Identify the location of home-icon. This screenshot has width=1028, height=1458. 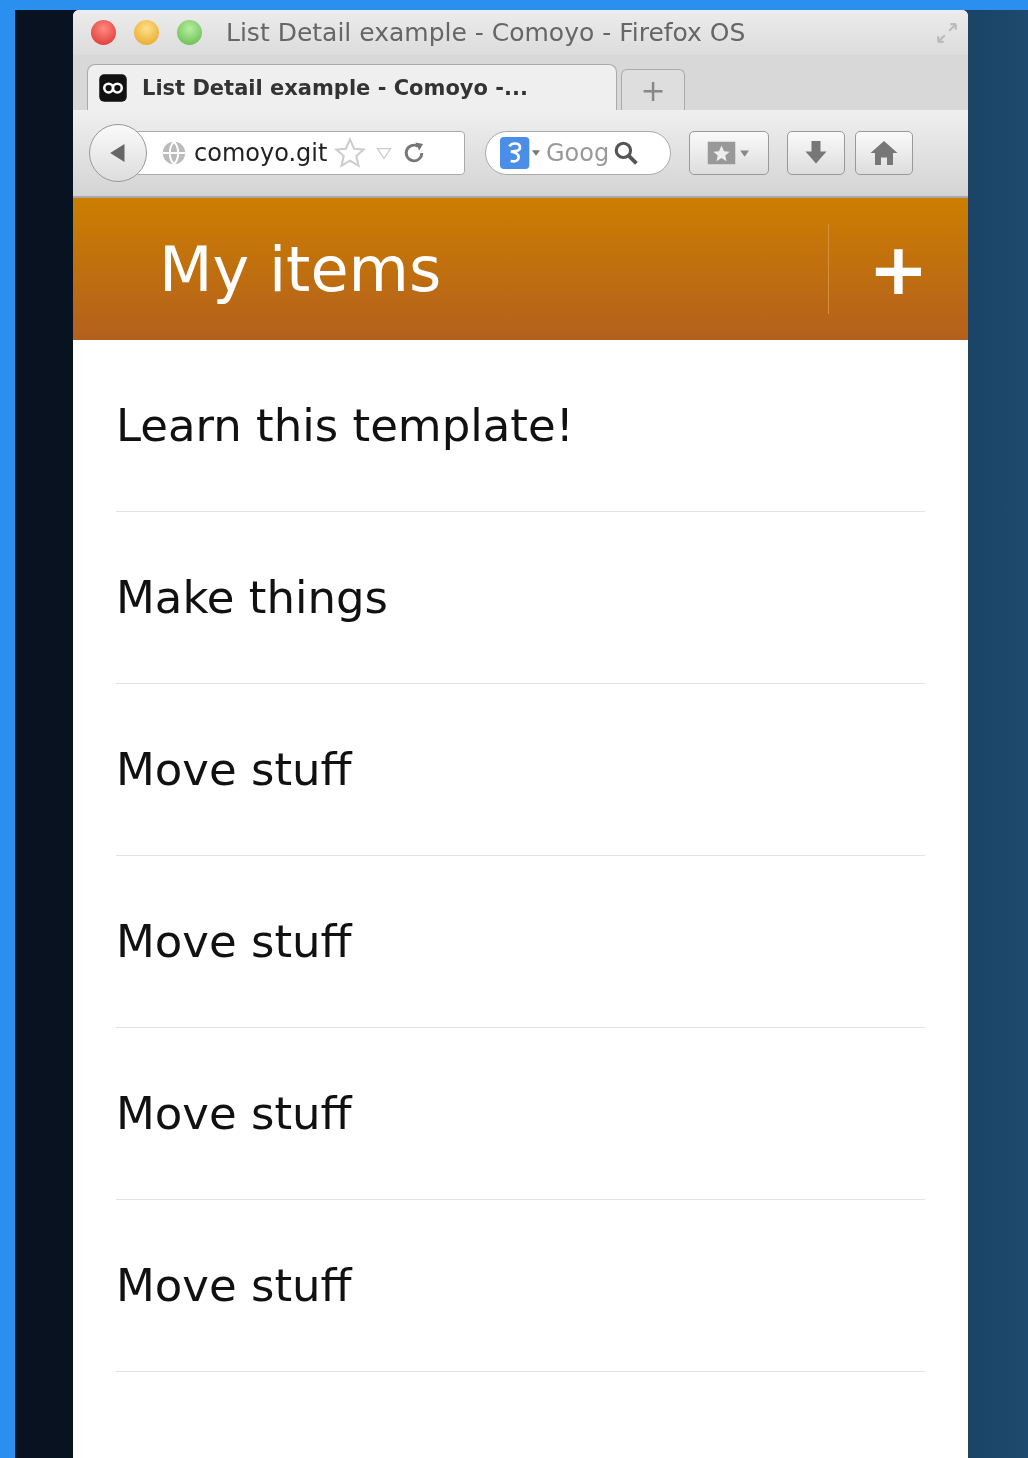
(884, 153).